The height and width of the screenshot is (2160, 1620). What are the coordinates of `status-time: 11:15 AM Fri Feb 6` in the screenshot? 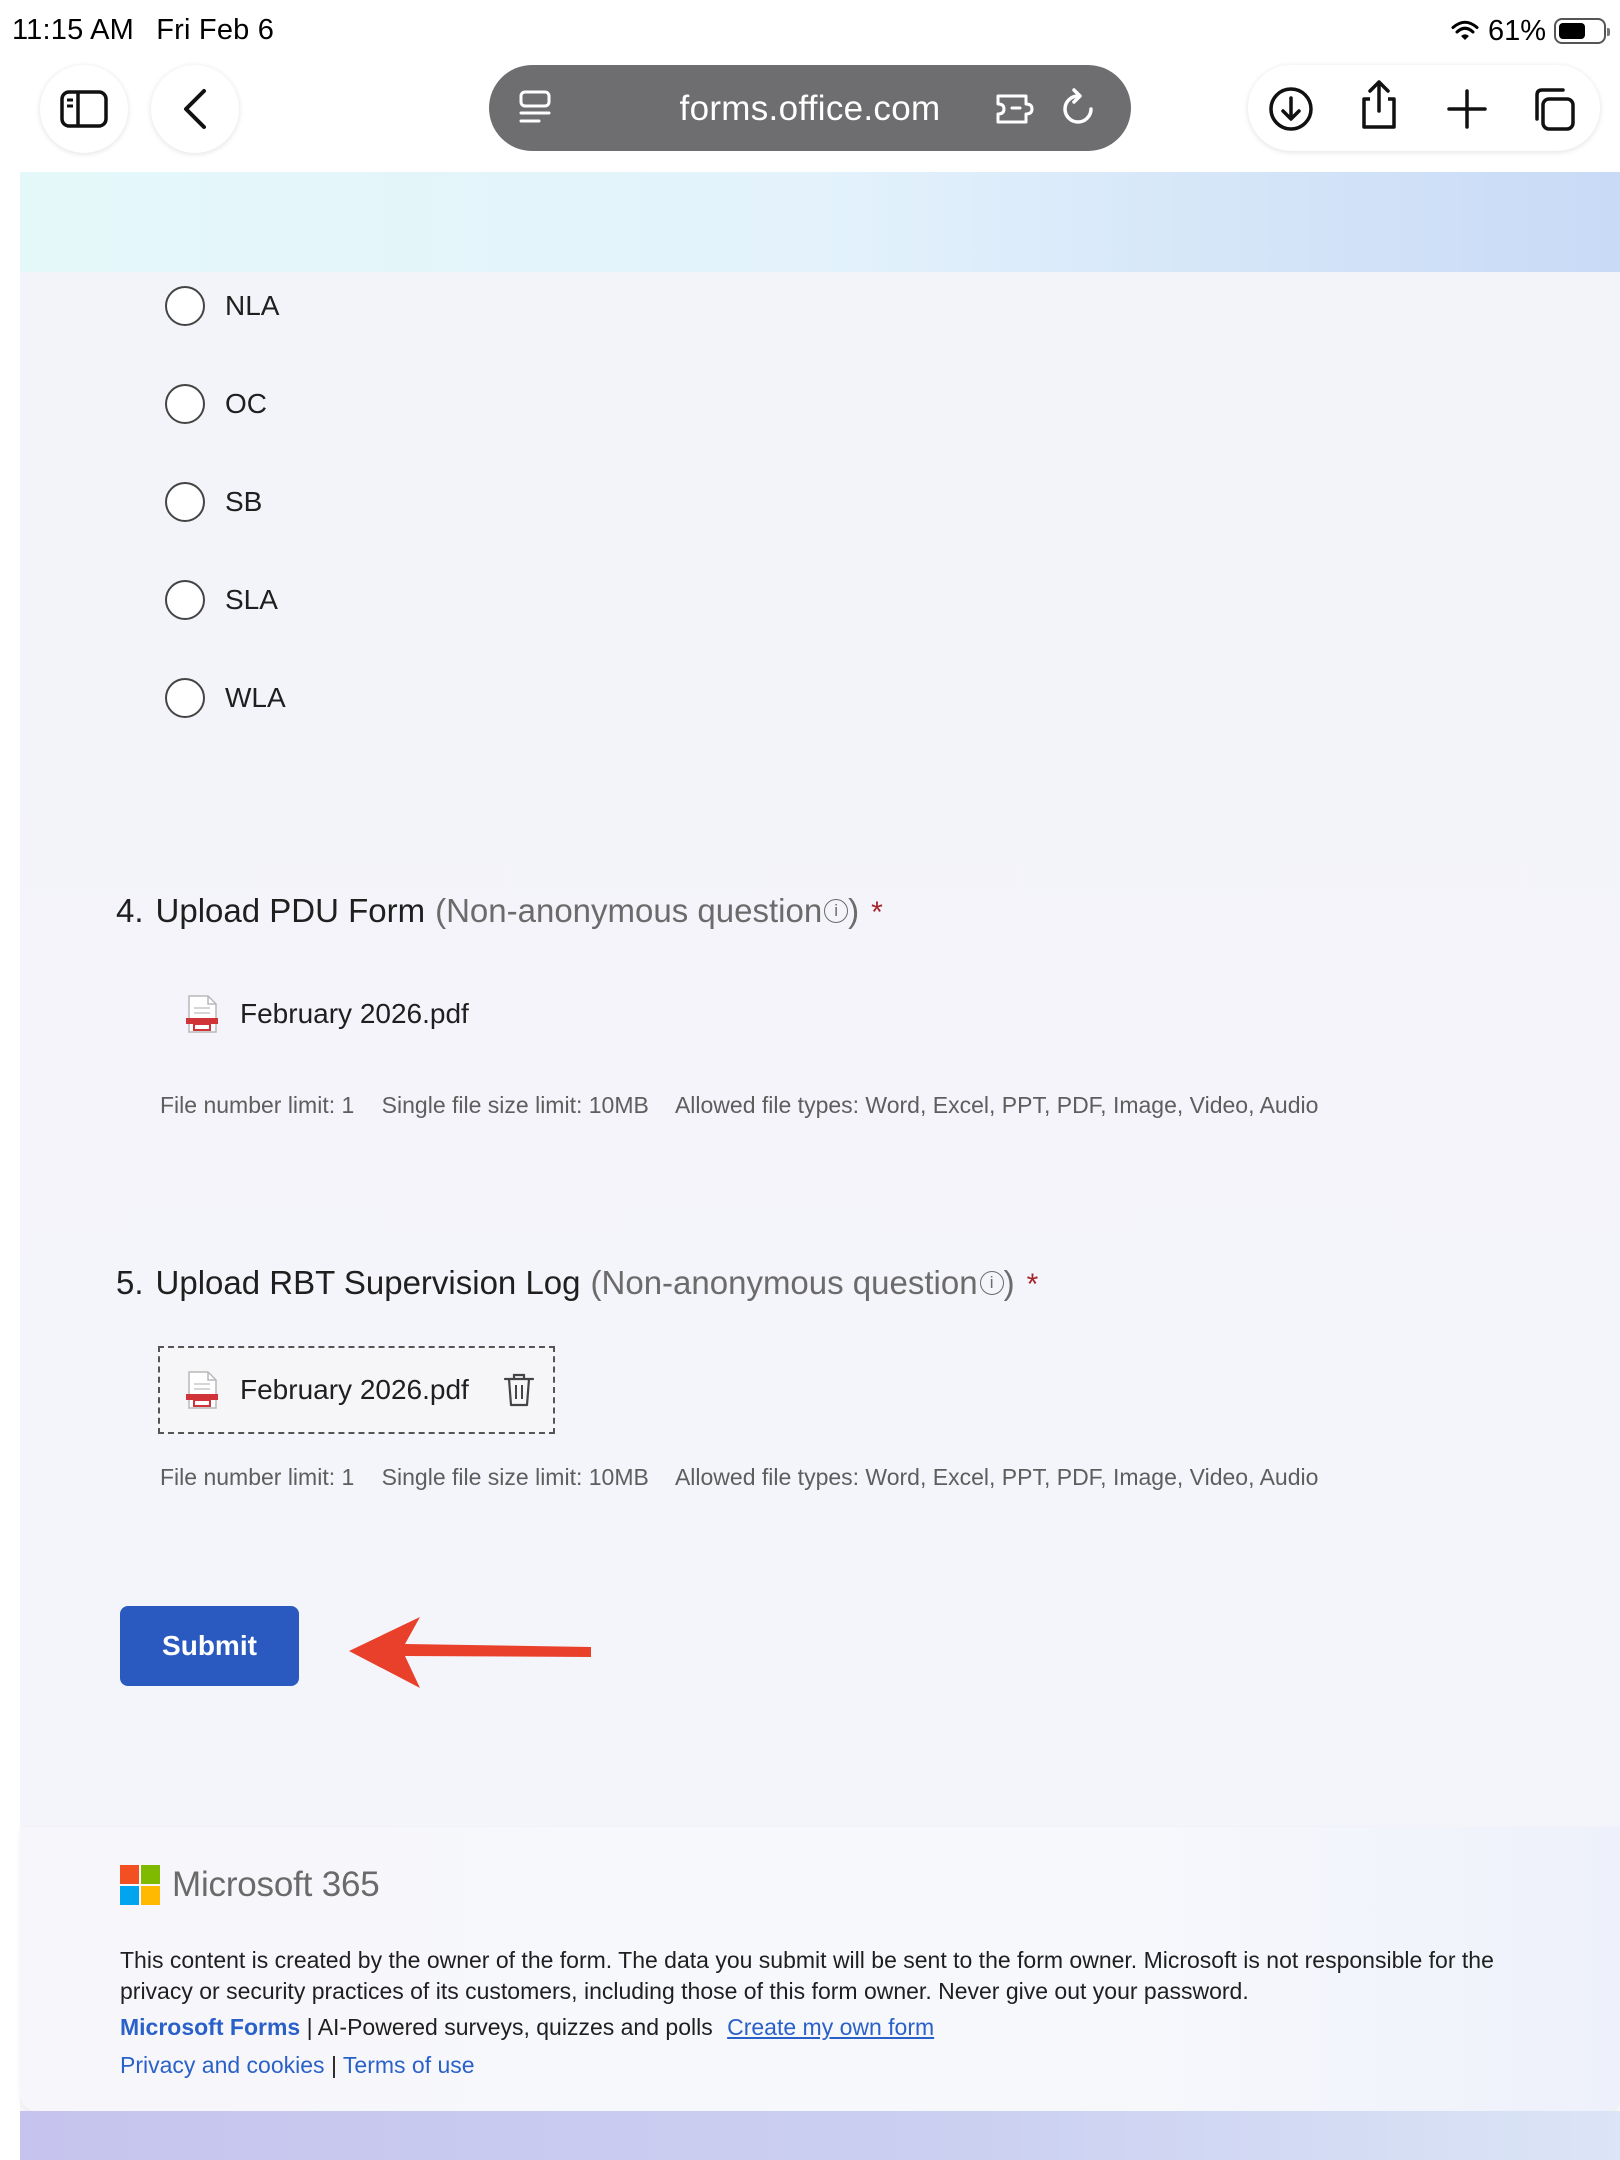 It's located at (143, 30).